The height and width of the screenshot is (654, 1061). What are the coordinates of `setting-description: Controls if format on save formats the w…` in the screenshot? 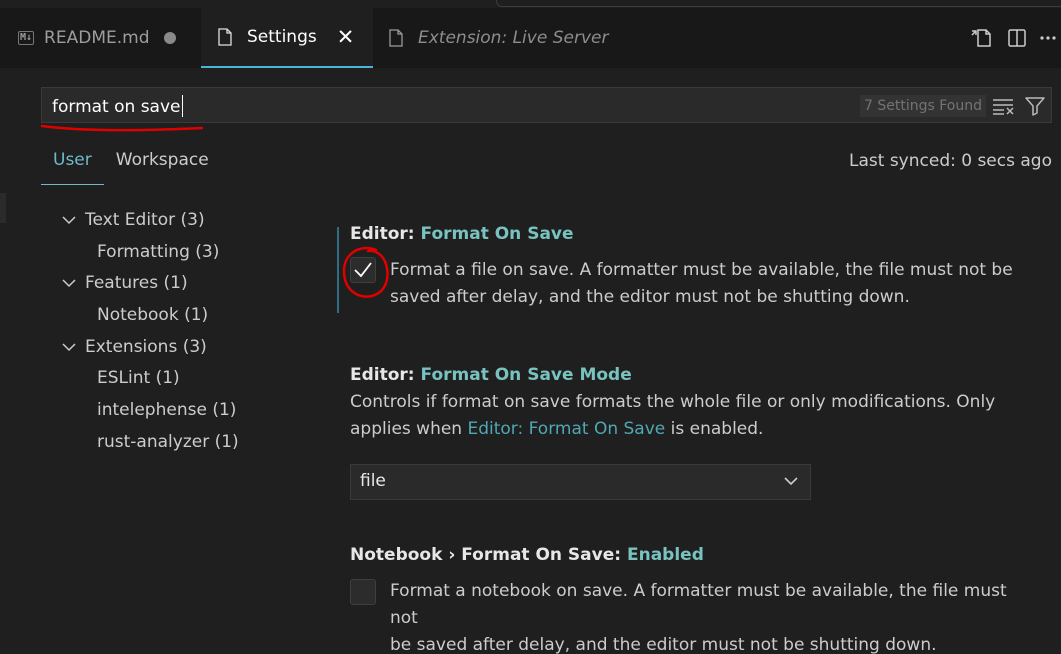 It's located at (673, 402).